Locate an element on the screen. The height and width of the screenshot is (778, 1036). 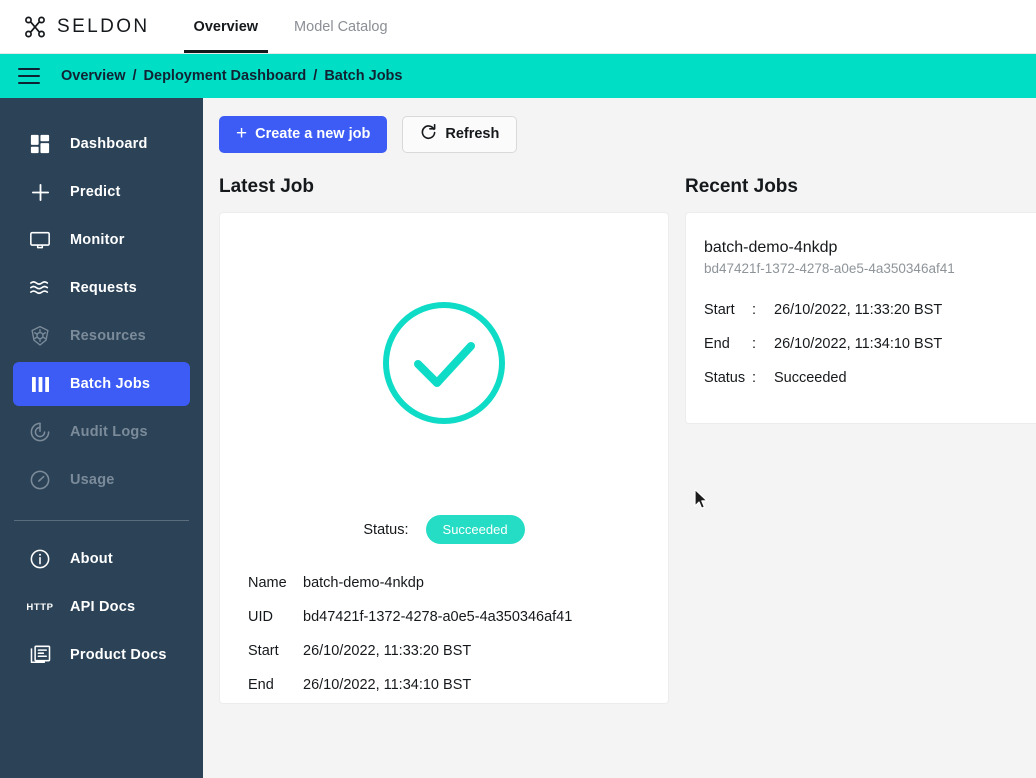
sidebar-item-label: Monitor is located at coordinates (97, 240).